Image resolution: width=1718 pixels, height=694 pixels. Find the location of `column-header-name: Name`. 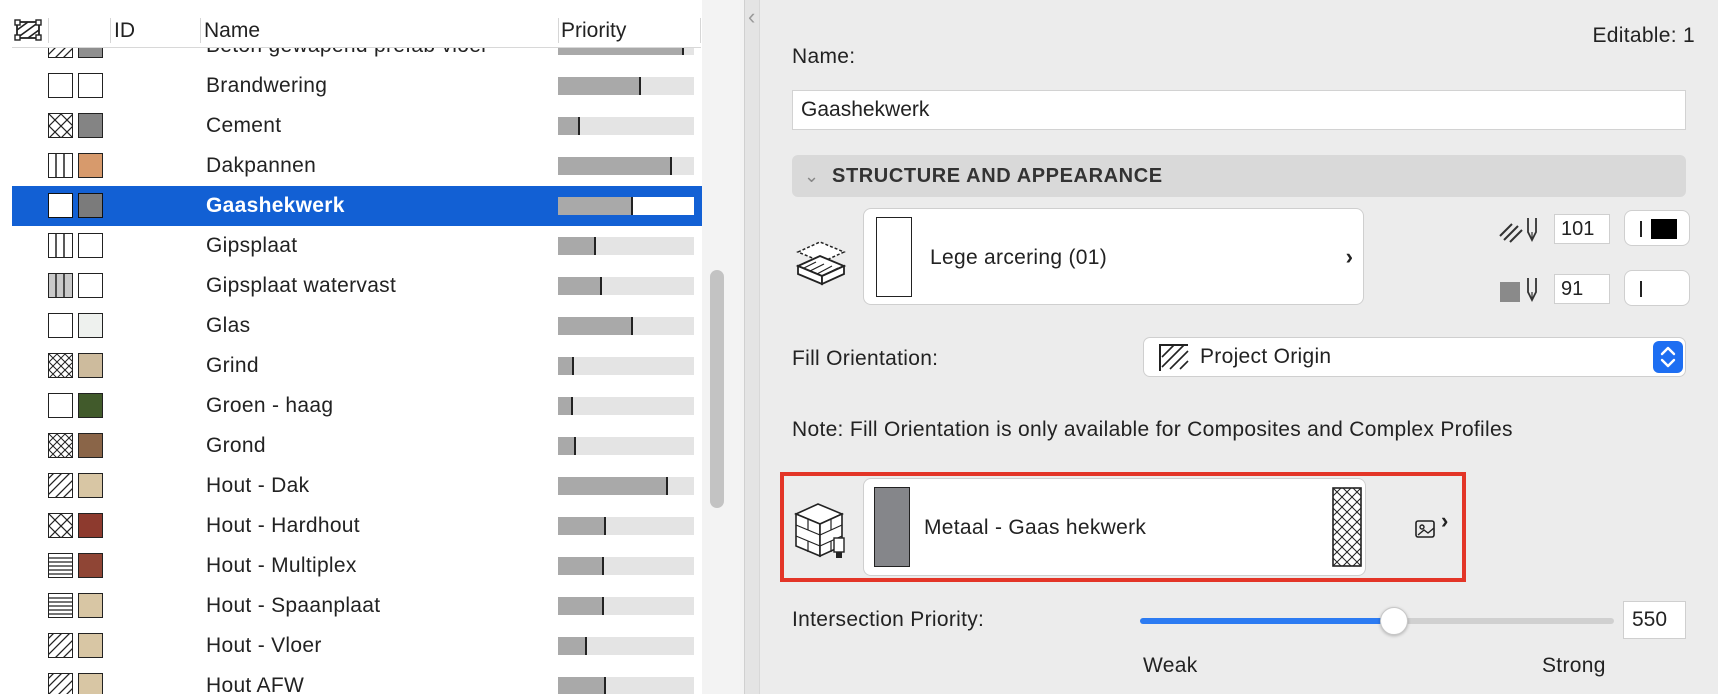

column-header-name: Name is located at coordinates (232, 30).